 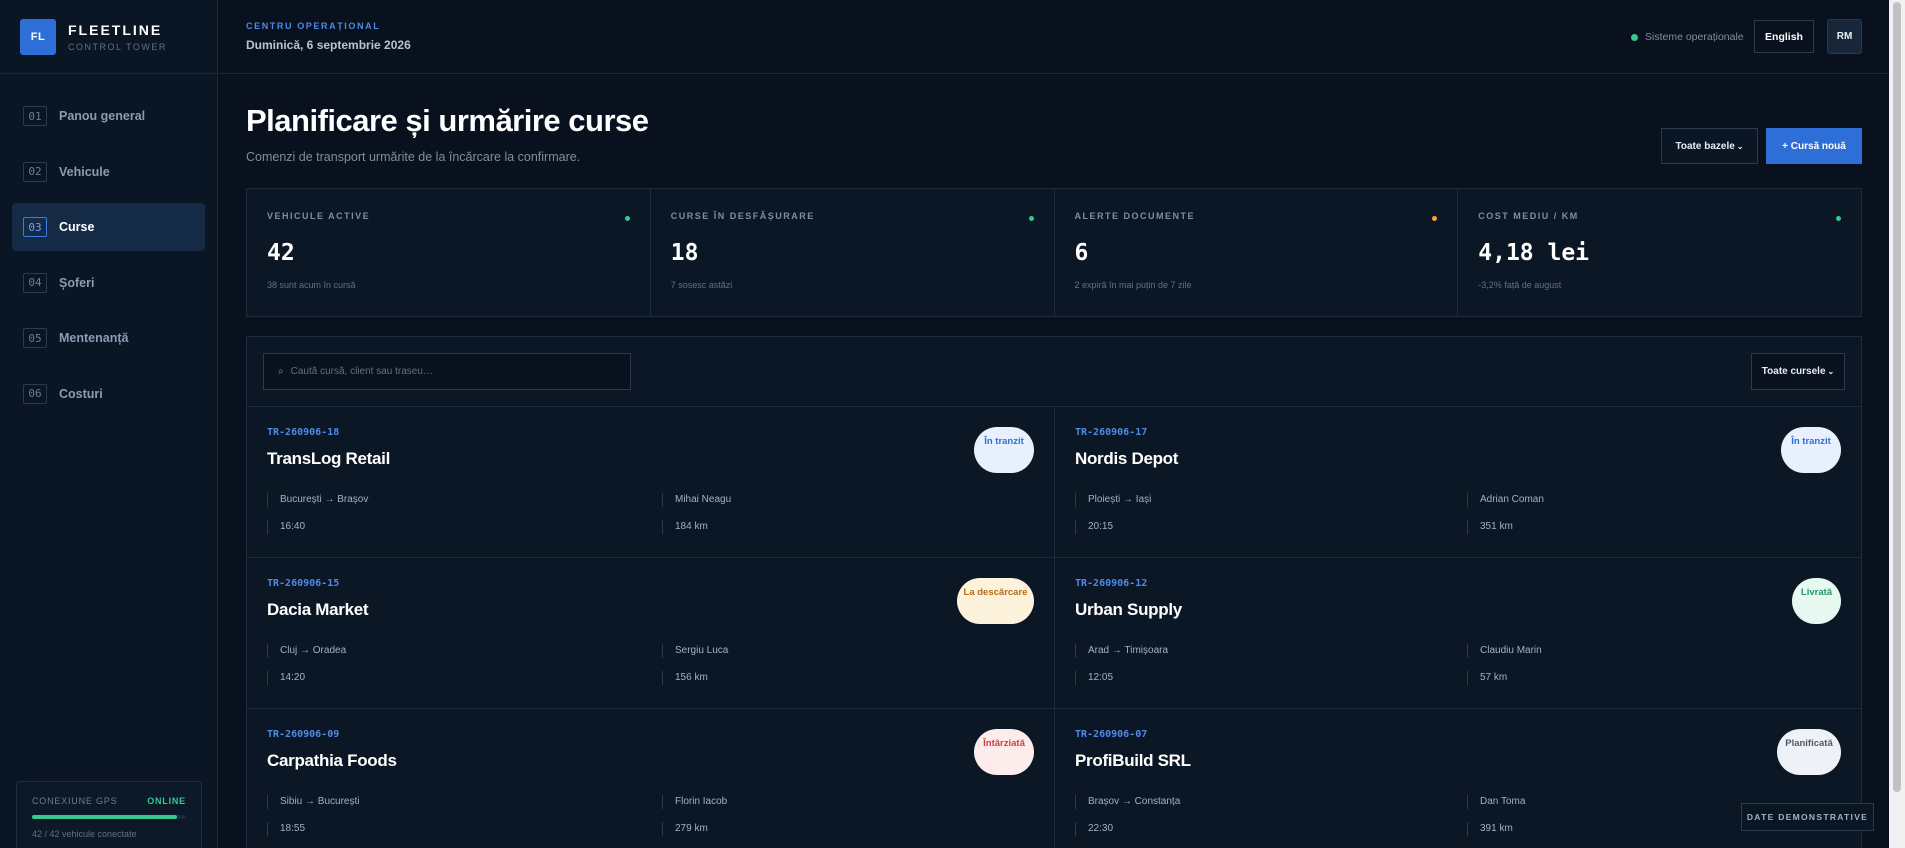 What do you see at coordinates (1816, 601) in the screenshot?
I see `trip-status-badge: Livrată` at bounding box center [1816, 601].